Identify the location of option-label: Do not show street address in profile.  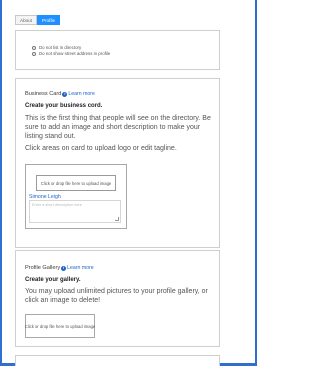
(75, 53).